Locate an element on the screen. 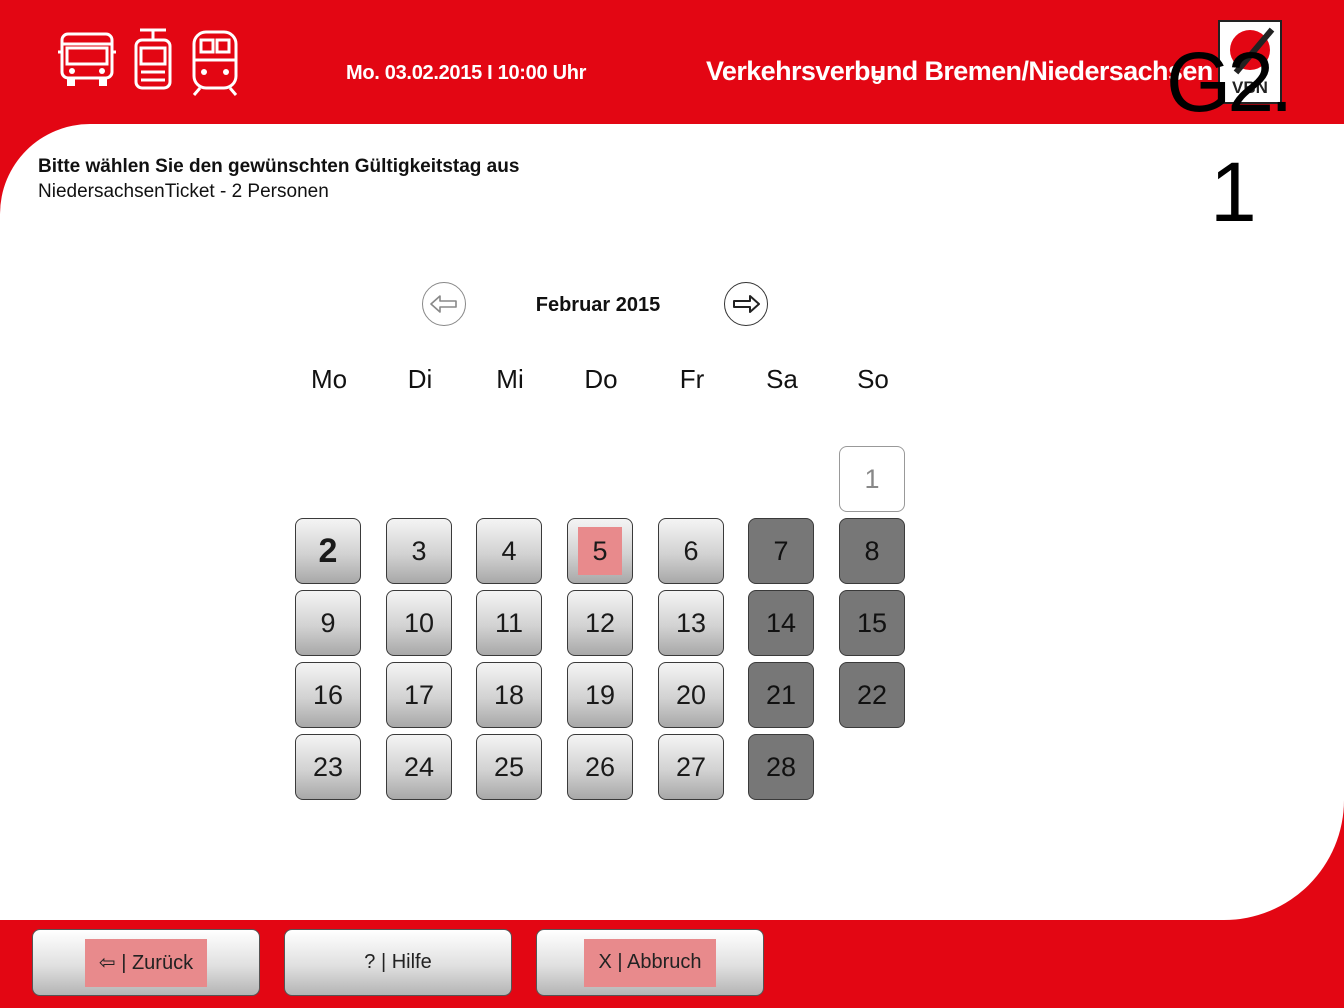  day-button: 1 is located at coordinates (872, 479).